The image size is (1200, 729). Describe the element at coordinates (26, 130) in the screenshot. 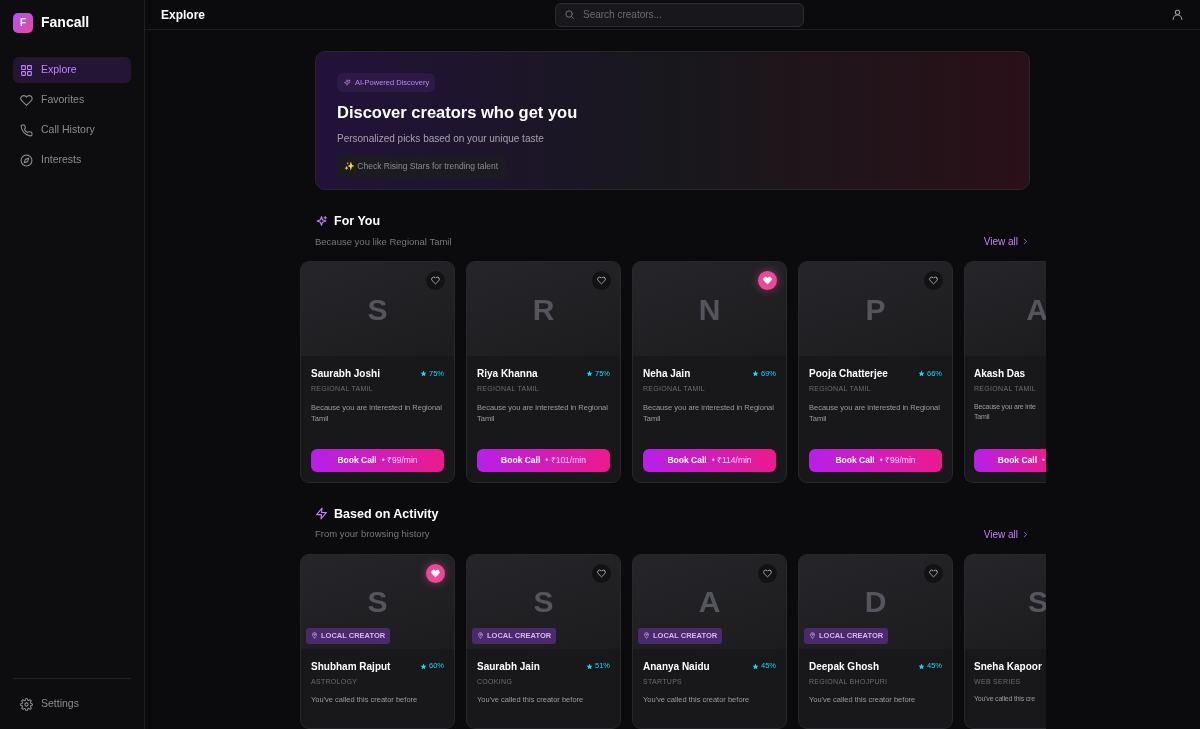

I see `phone-icon` at that location.